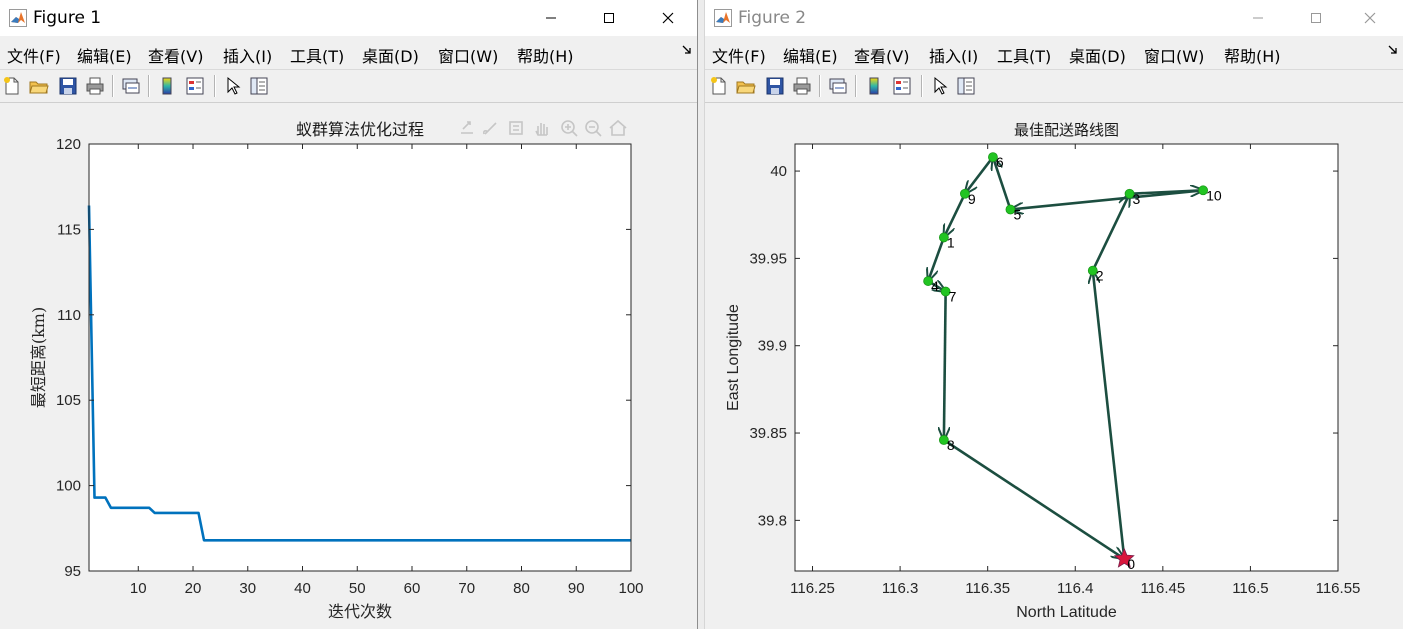 Image resolution: width=1403 pixels, height=629 pixels. I want to click on x-axis-label: 迭代次数, so click(360, 611).